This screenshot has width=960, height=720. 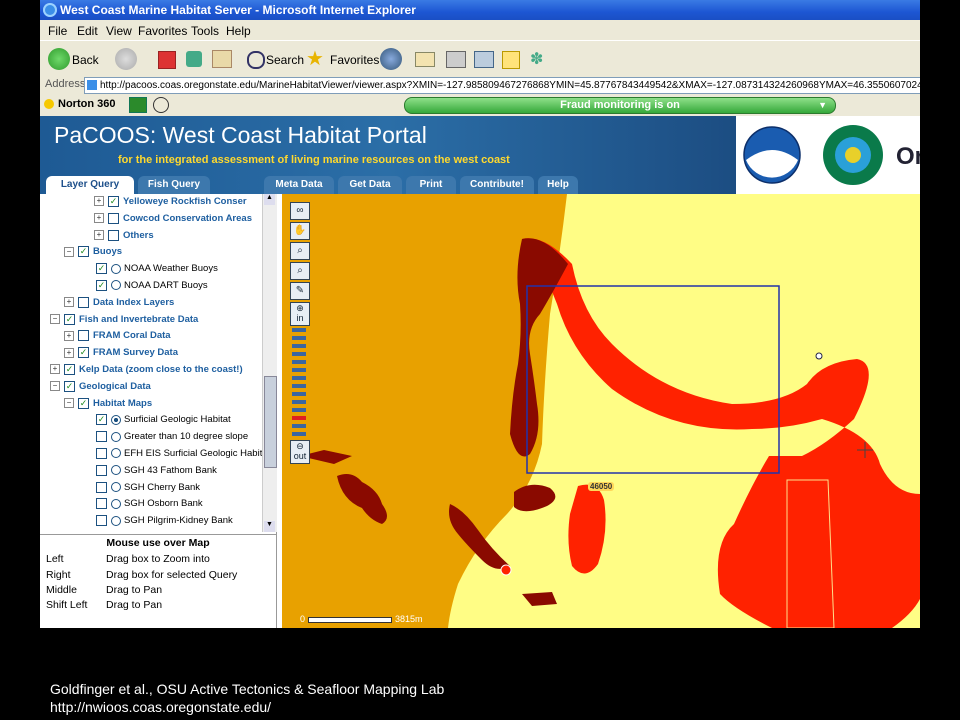 I want to click on layer-row: SGH 43 Fathom Bank, so click(x=156, y=471).